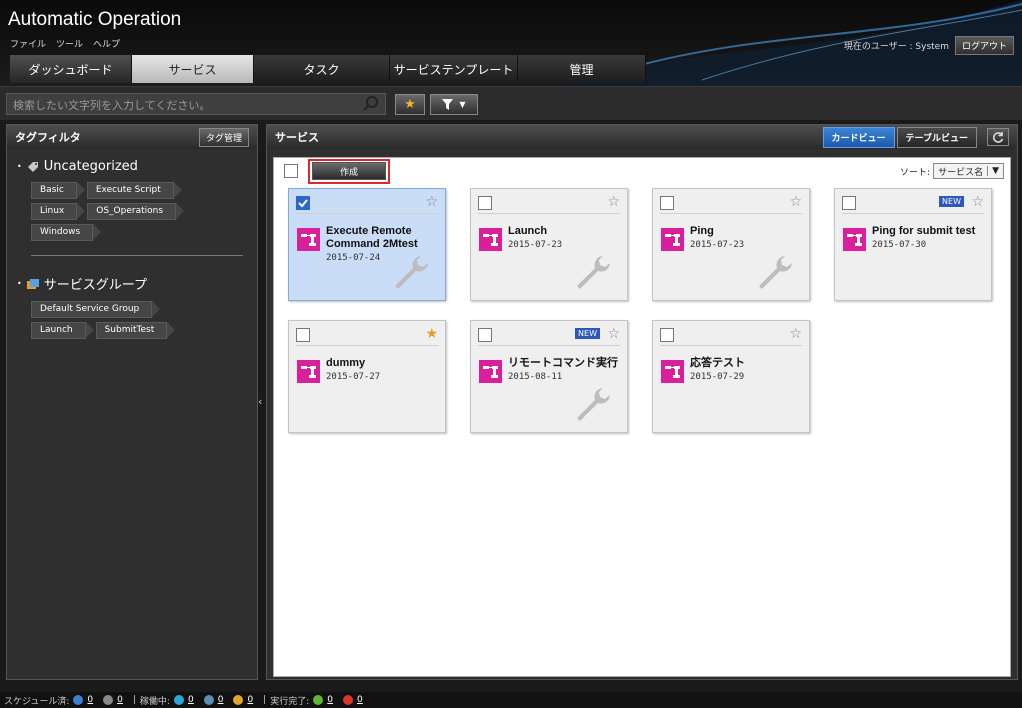  Describe the element at coordinates (749, 238) in the screenshot. I see `card-title: Ping 2015-07-23` at that location.